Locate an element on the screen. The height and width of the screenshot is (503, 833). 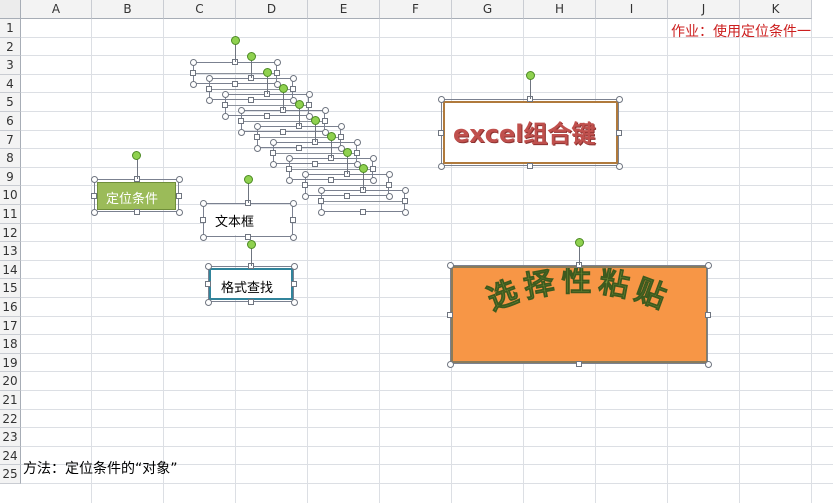
row-header: 9 is located at coordinates (10, 177).